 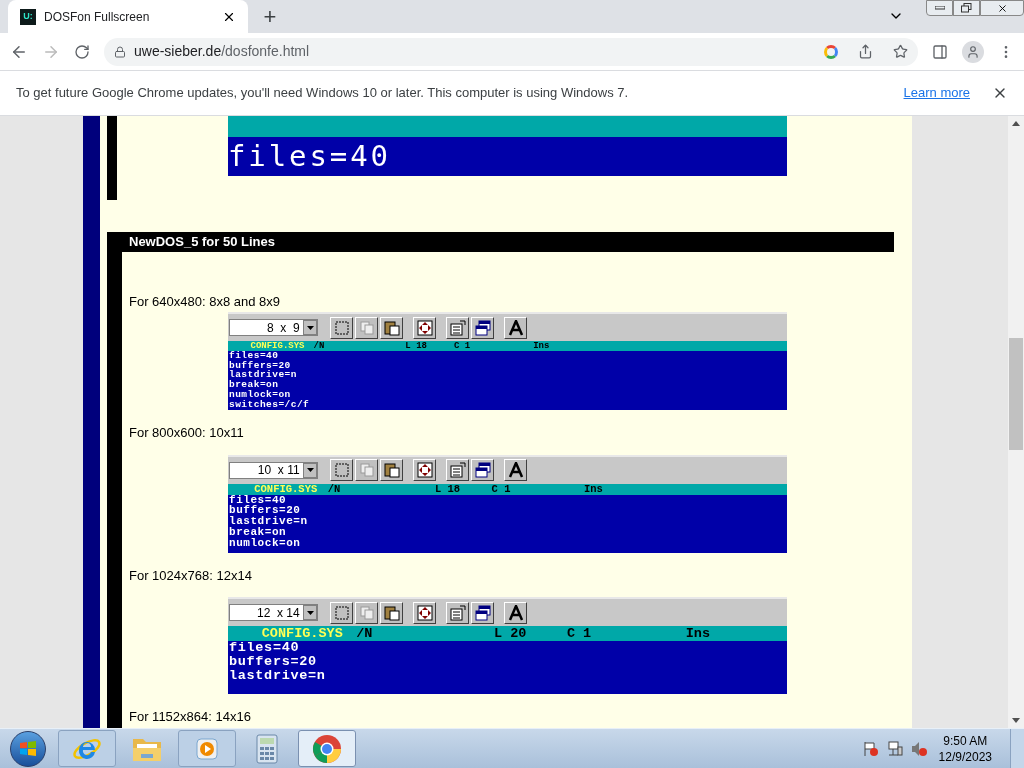 I want to click on code-line: switches=/c/f, so click(x=269, y=404).